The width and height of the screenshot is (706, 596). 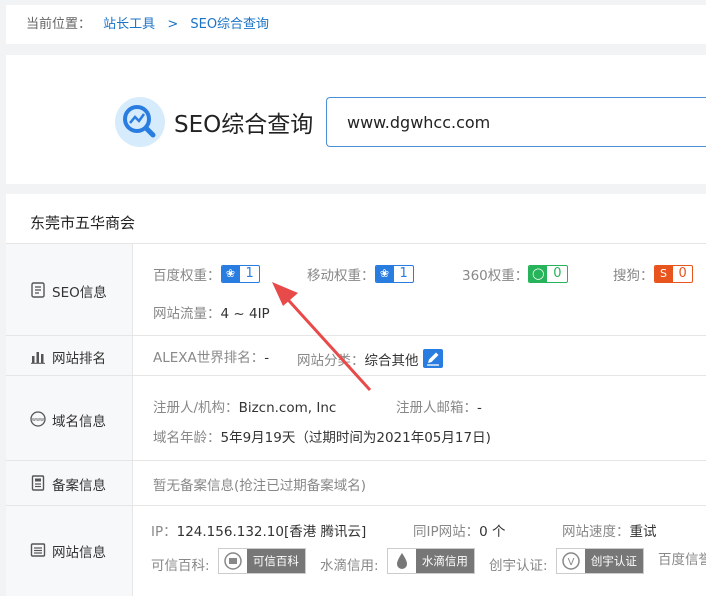 I want to click on chuangyu-badge: V 创宇认证, so click(x=599, y=561).